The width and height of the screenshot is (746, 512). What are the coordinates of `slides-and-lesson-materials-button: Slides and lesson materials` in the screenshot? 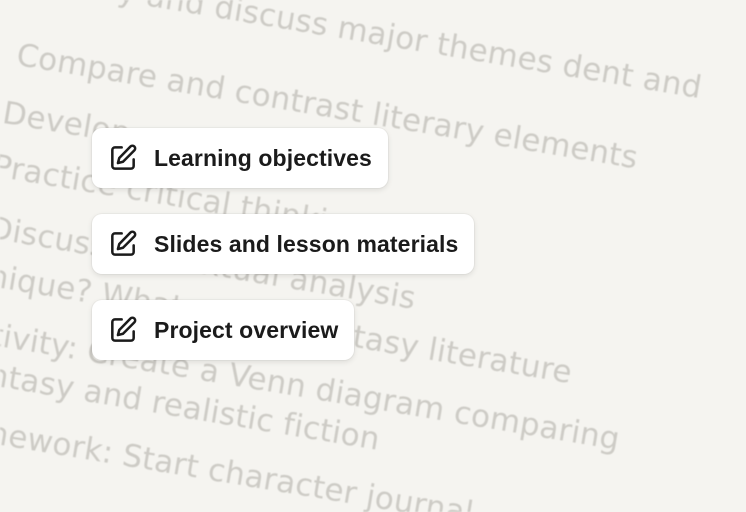 It's located at (283, 244).